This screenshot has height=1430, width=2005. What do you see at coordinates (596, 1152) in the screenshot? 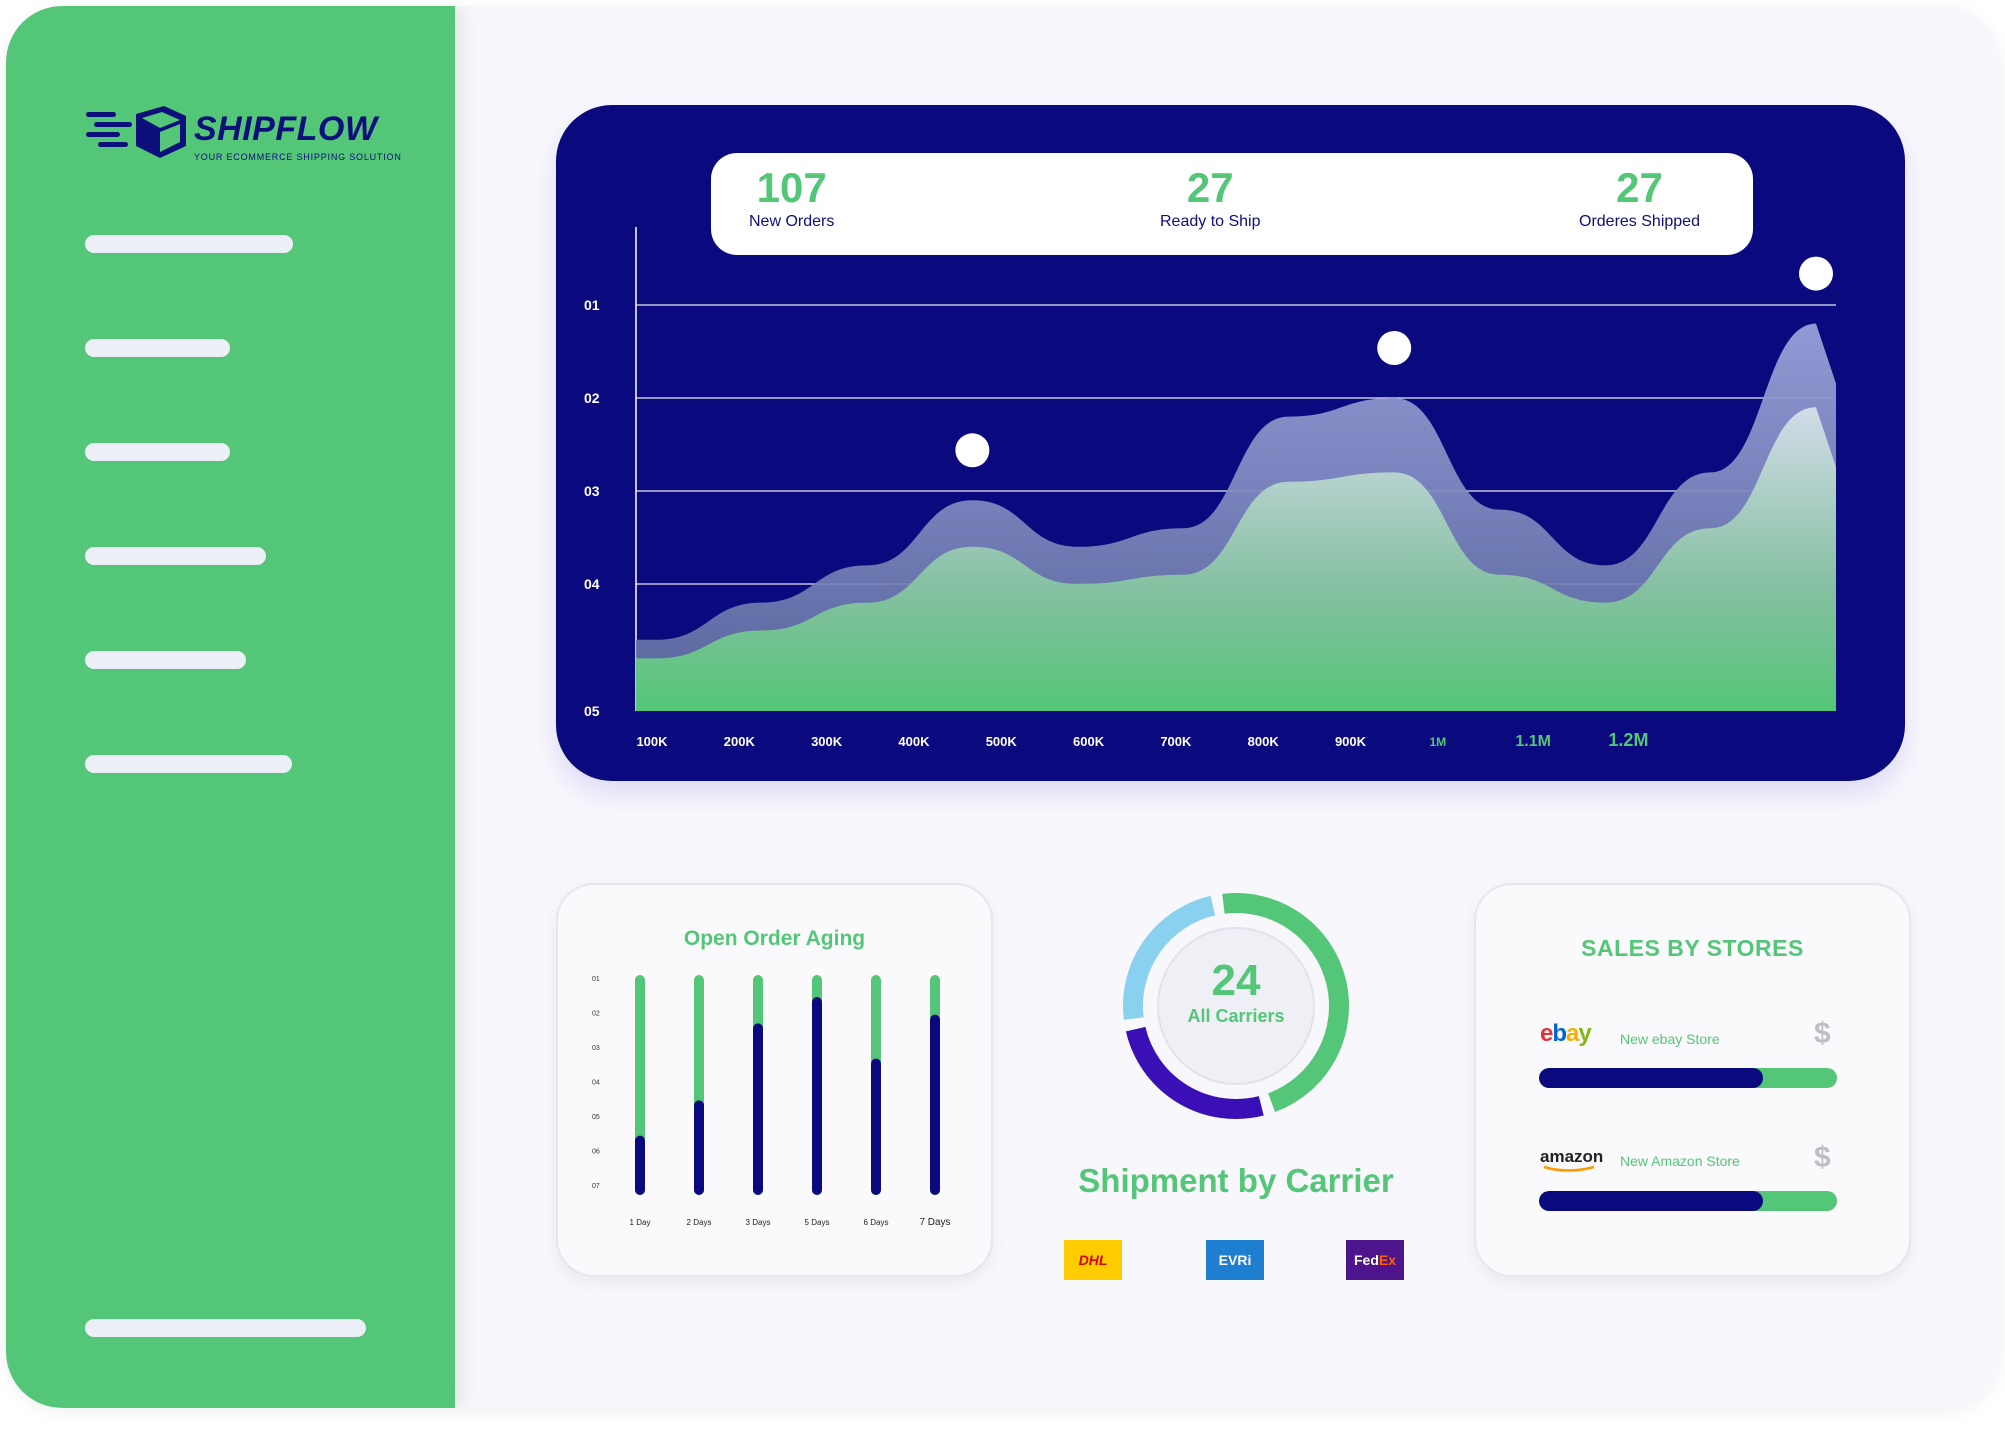
I see `y-tick-label: 06` at bounding box center [596, 1152].